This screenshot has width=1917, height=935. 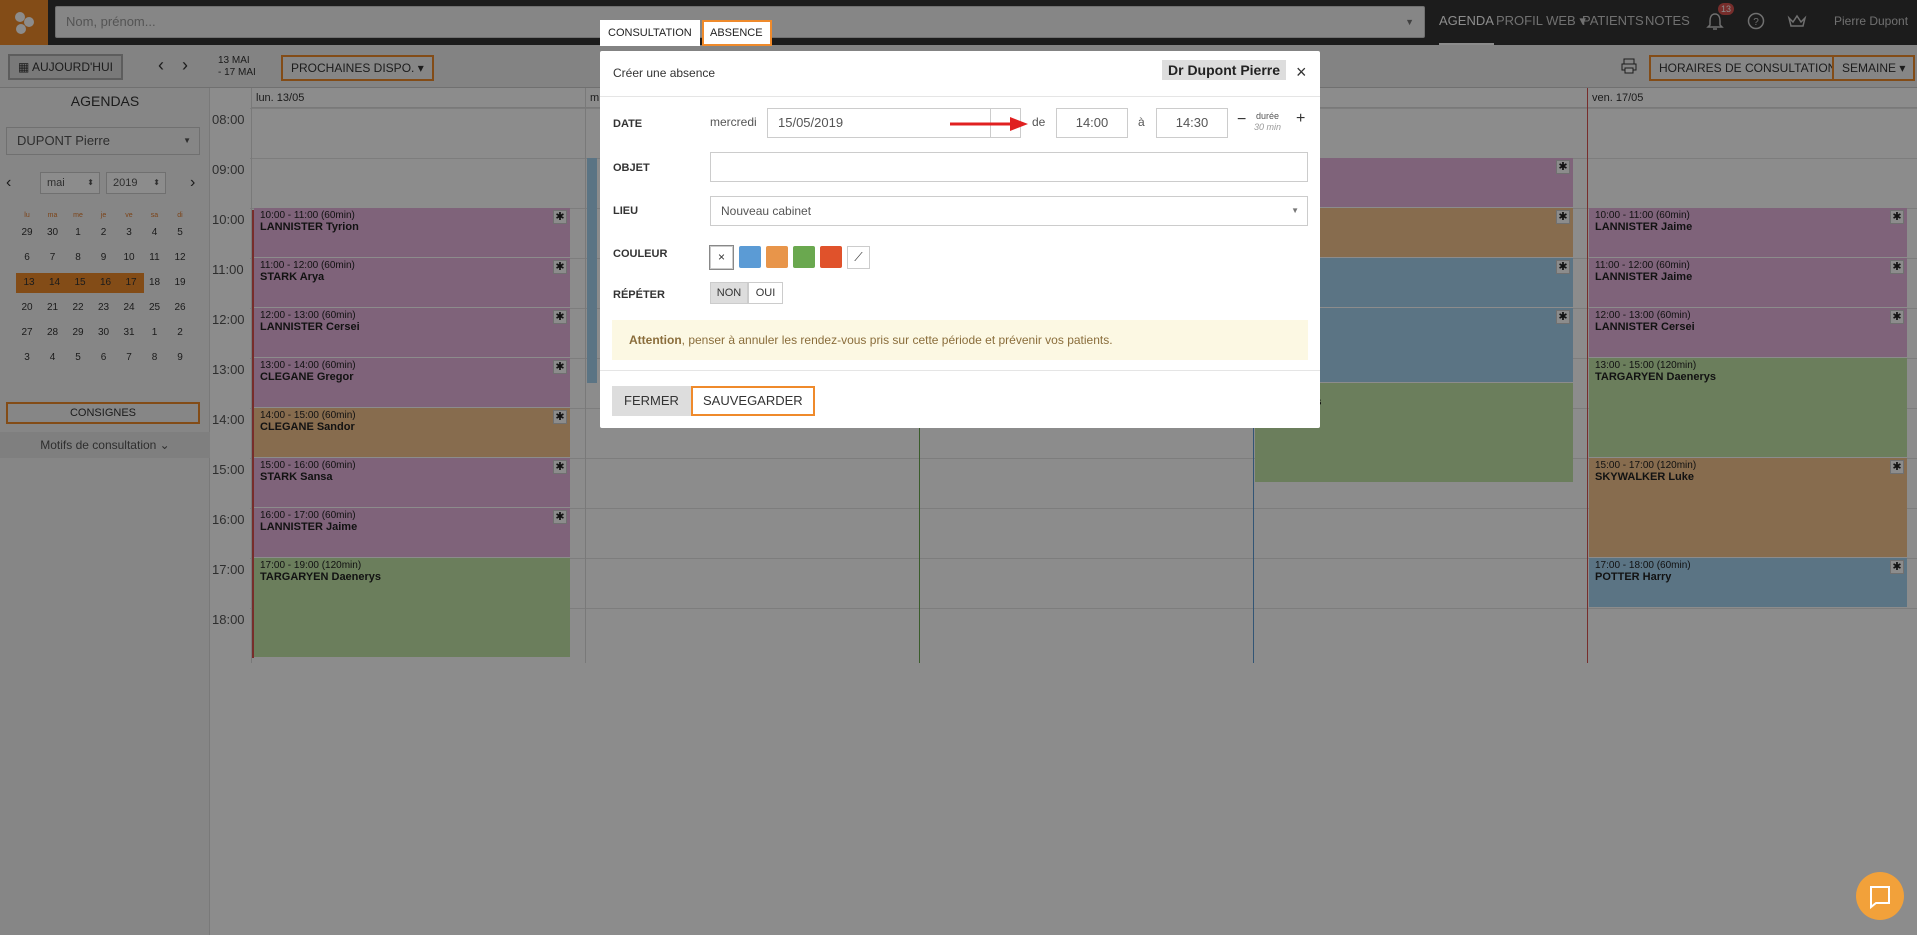 What do you see at coordinates (1268, 121) in the screenshot?
I see `duration-display: durée 30 min` at bounding box center [1268, 121].